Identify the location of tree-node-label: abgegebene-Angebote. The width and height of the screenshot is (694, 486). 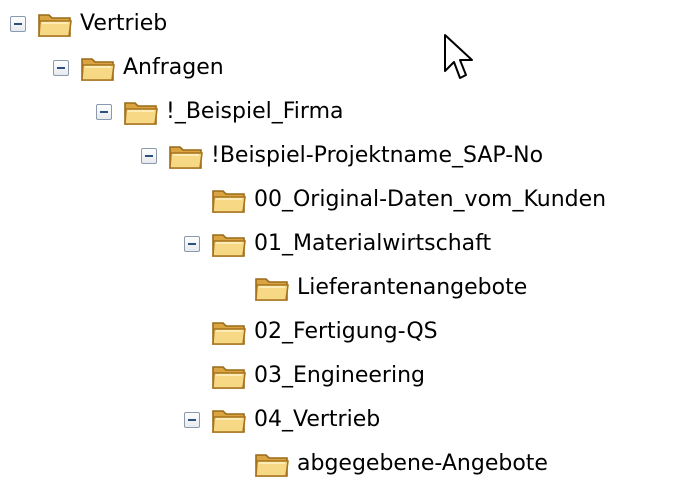
(422, 463).